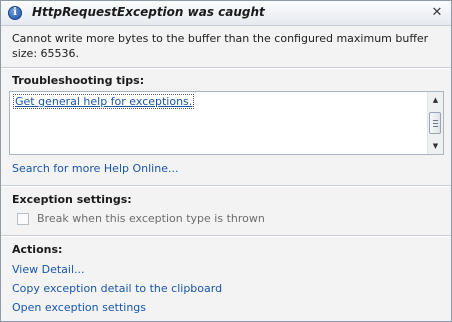 The image size is (452, 322). I want to click on tips-scrollbar: ▲ ▼, so click(435, 123).